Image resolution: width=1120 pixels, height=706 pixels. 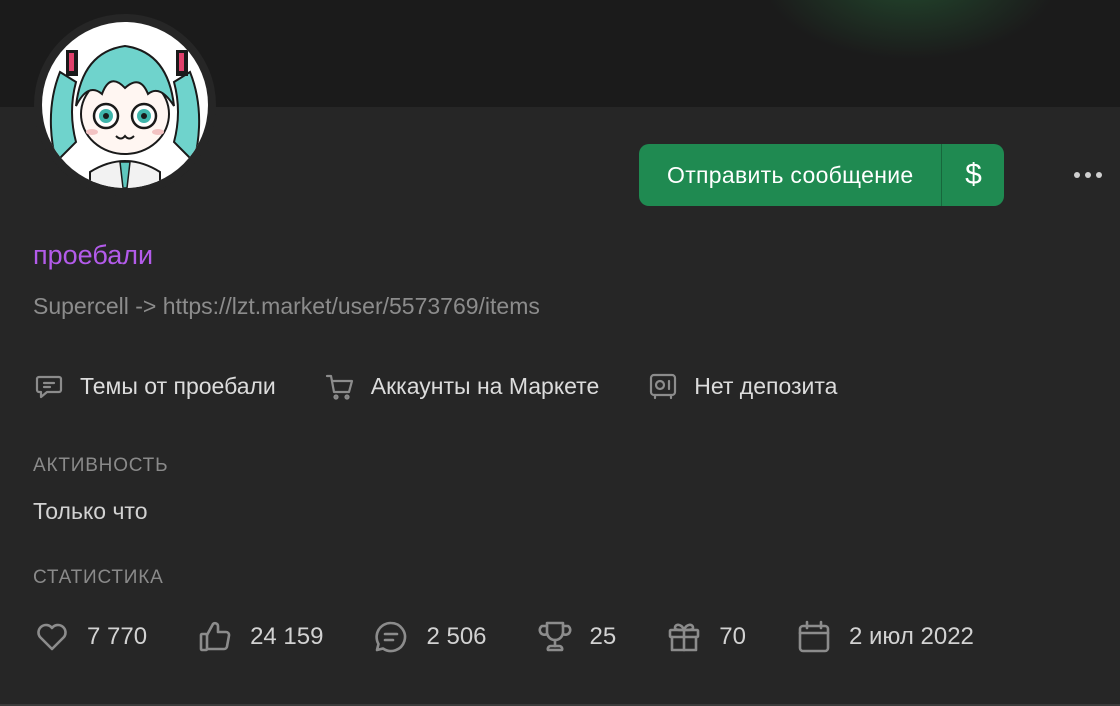 I want to click on gift-icon, so click(x=684, y=637).